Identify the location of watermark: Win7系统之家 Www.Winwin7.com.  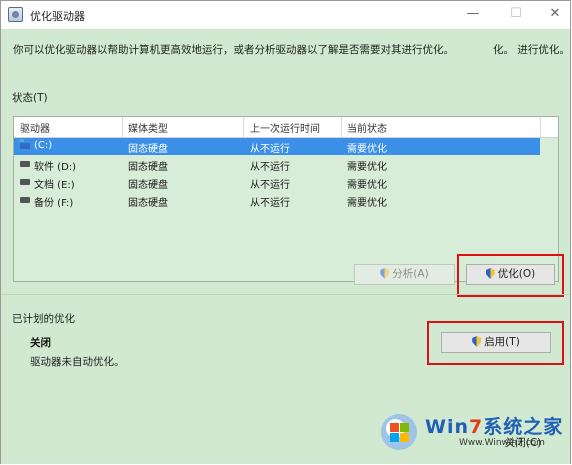
(473, 435).